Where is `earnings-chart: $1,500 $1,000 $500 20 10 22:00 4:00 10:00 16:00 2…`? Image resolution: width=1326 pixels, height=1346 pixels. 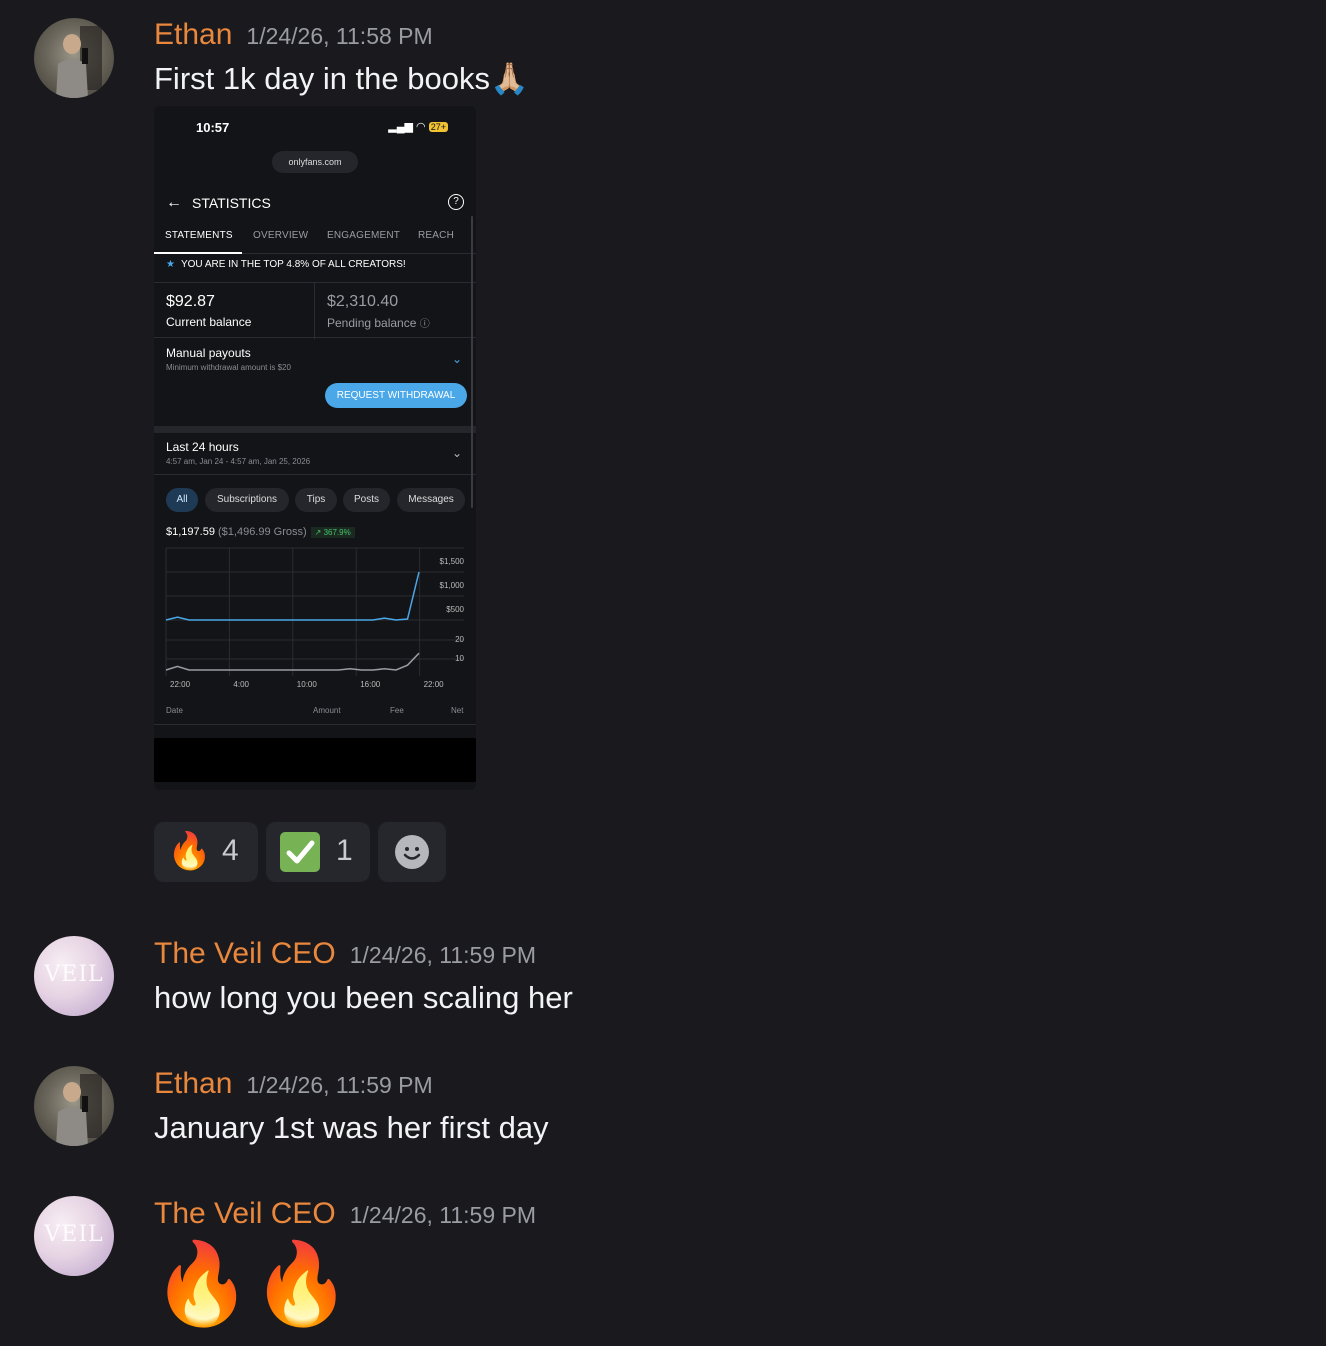 earnings-chart: $1,500 $1,000 $500 20 10 22:00 4:00 10:00 16:00 2… is located at coordinates (315, 618).